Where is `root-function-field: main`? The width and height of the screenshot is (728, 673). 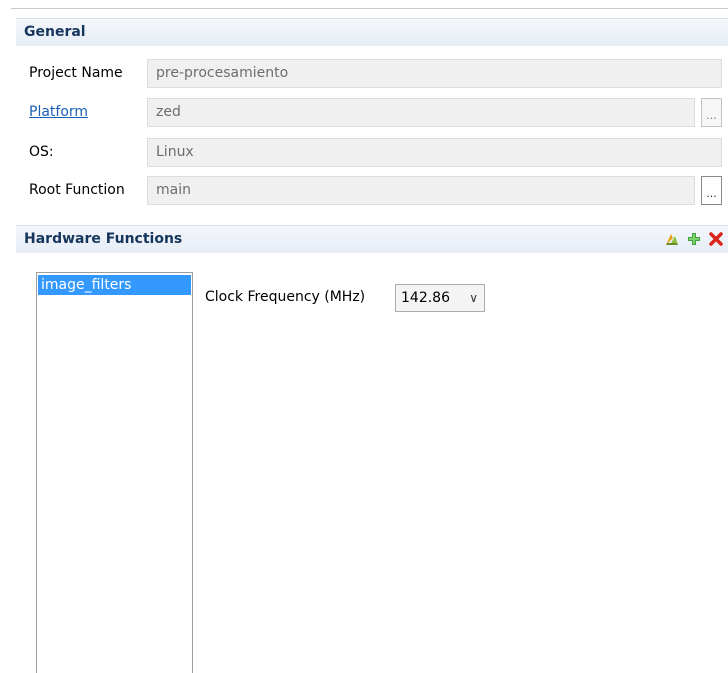
root-function-field: main is located at coordinates (421, 190).